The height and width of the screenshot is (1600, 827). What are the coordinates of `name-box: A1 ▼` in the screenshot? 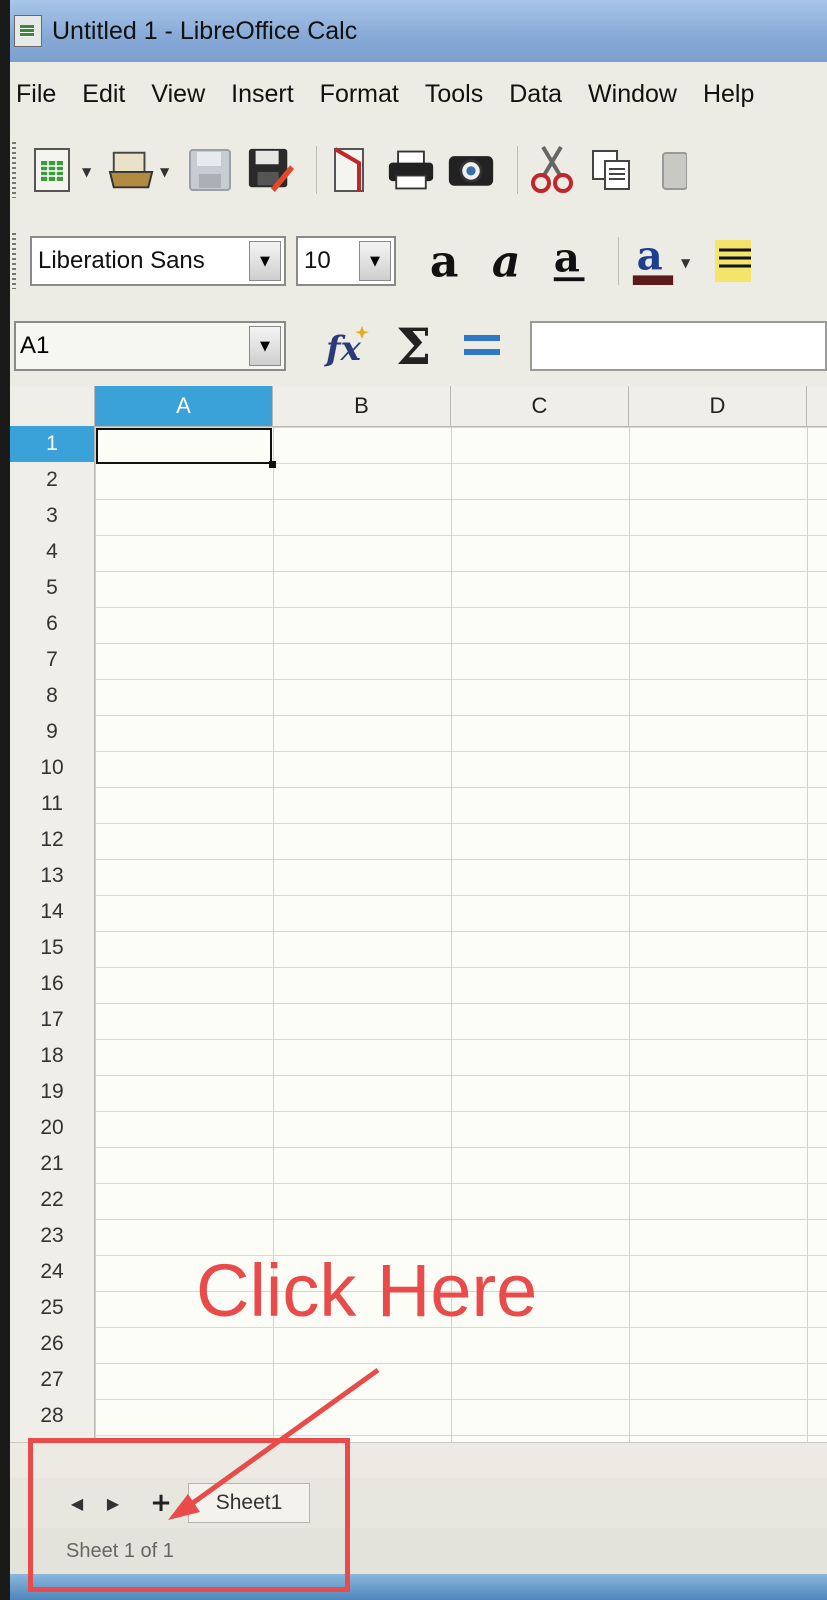 It's located at (150, 346).